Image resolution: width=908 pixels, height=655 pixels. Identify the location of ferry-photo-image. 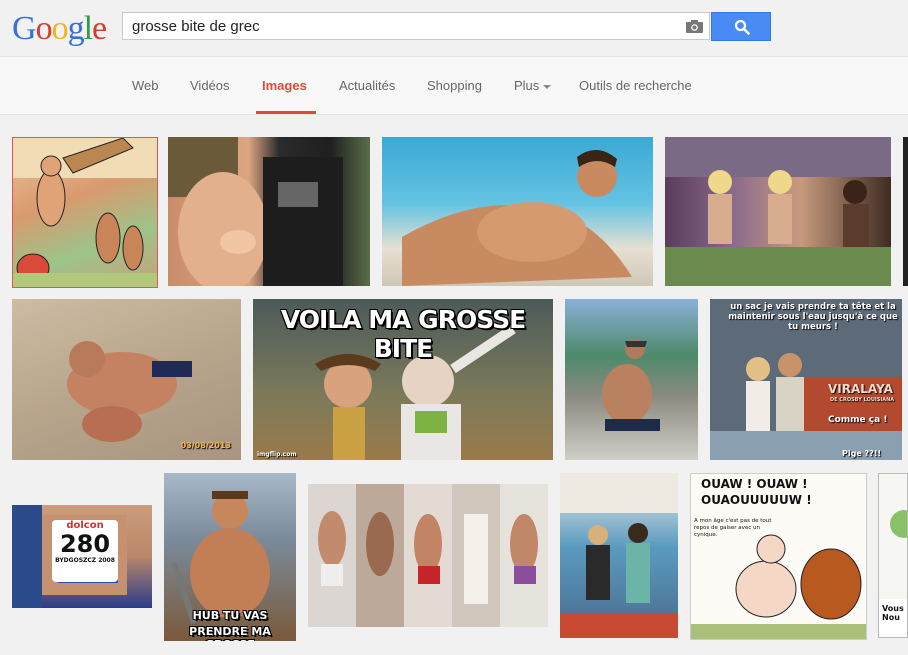
(619, 555).